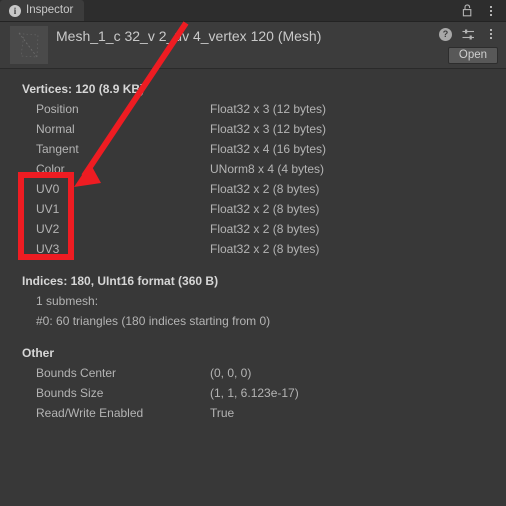 The height and width of the screenshot is (506, 506). What do you see at coordinates (48, 249) in the screenshot?
I see `attribute-name: UV3` at bounding box center [48, 249].